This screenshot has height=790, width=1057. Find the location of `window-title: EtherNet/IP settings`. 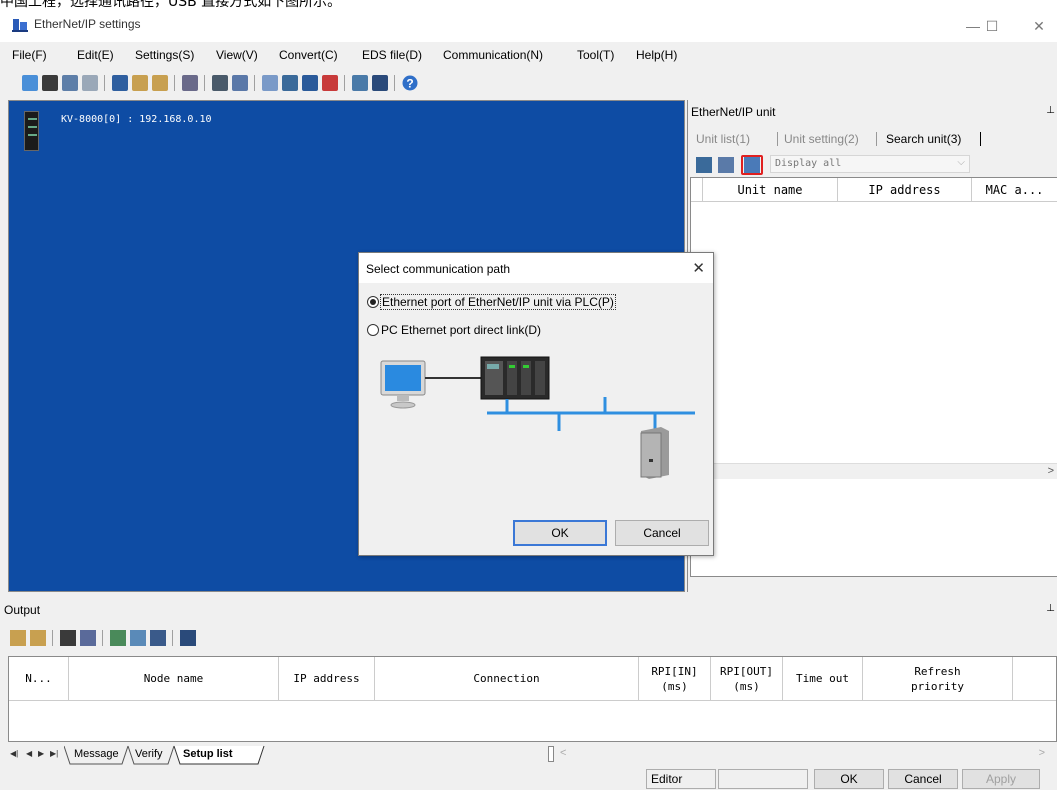

window-title: EtherNet/IP settings is located at coordinates (87, 24).